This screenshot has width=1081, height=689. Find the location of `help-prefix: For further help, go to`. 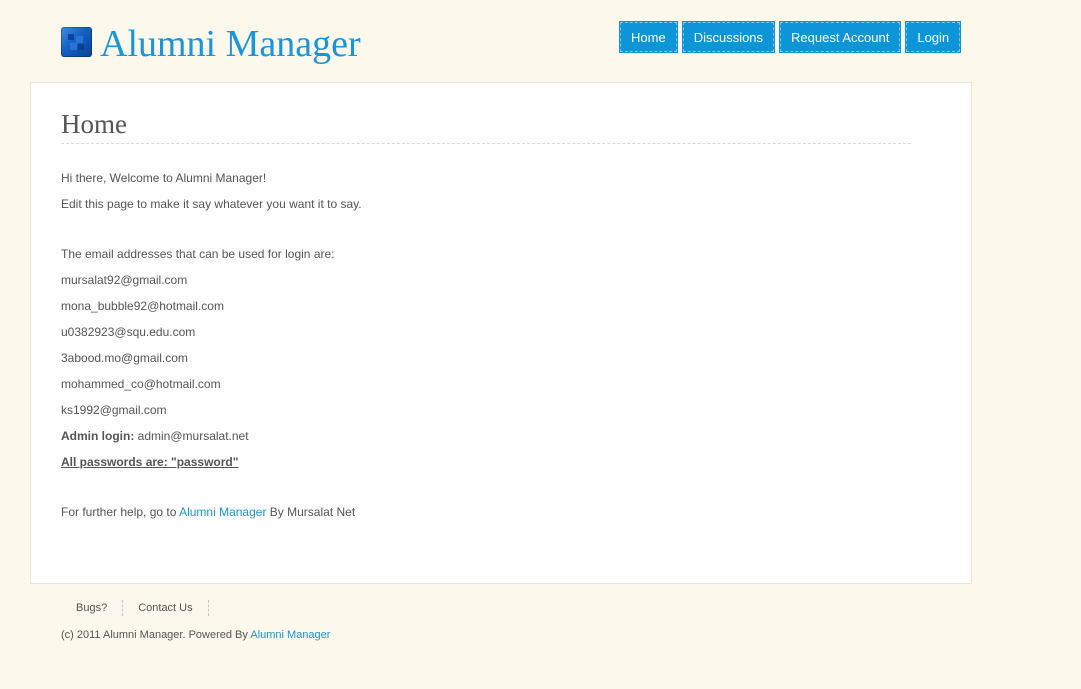

help-prefix: For further help, go to is located at coordinates (119, 512).